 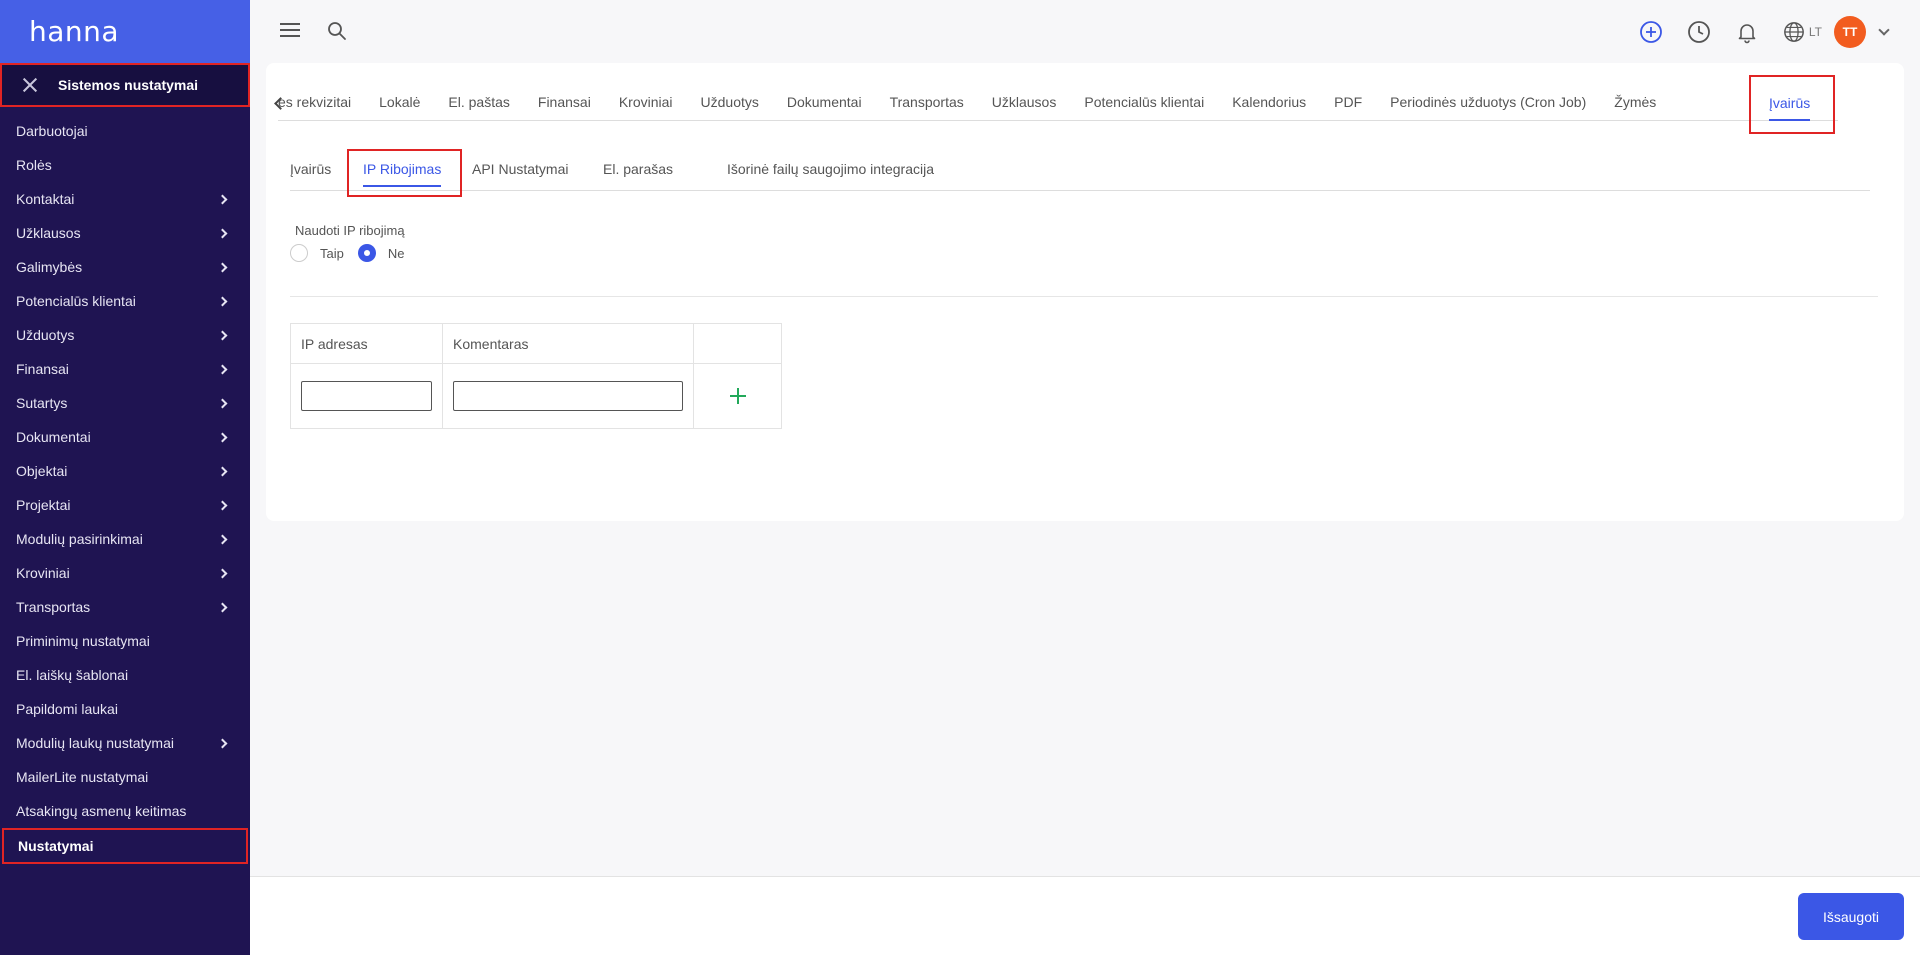 I want to click on table-header-row: IP adresas Komentaras, so click(x=536, y=343).